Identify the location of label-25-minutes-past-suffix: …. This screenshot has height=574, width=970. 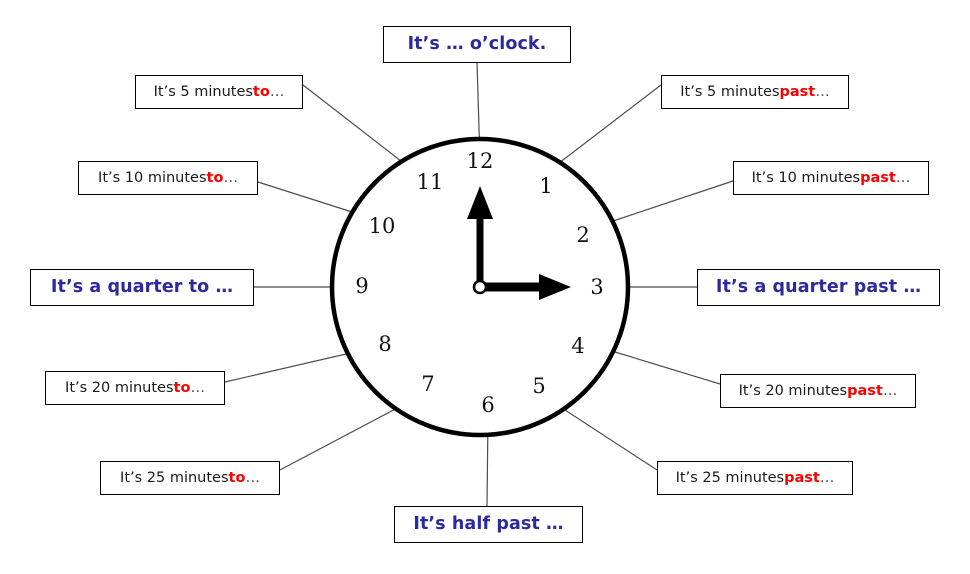
(827, 477).